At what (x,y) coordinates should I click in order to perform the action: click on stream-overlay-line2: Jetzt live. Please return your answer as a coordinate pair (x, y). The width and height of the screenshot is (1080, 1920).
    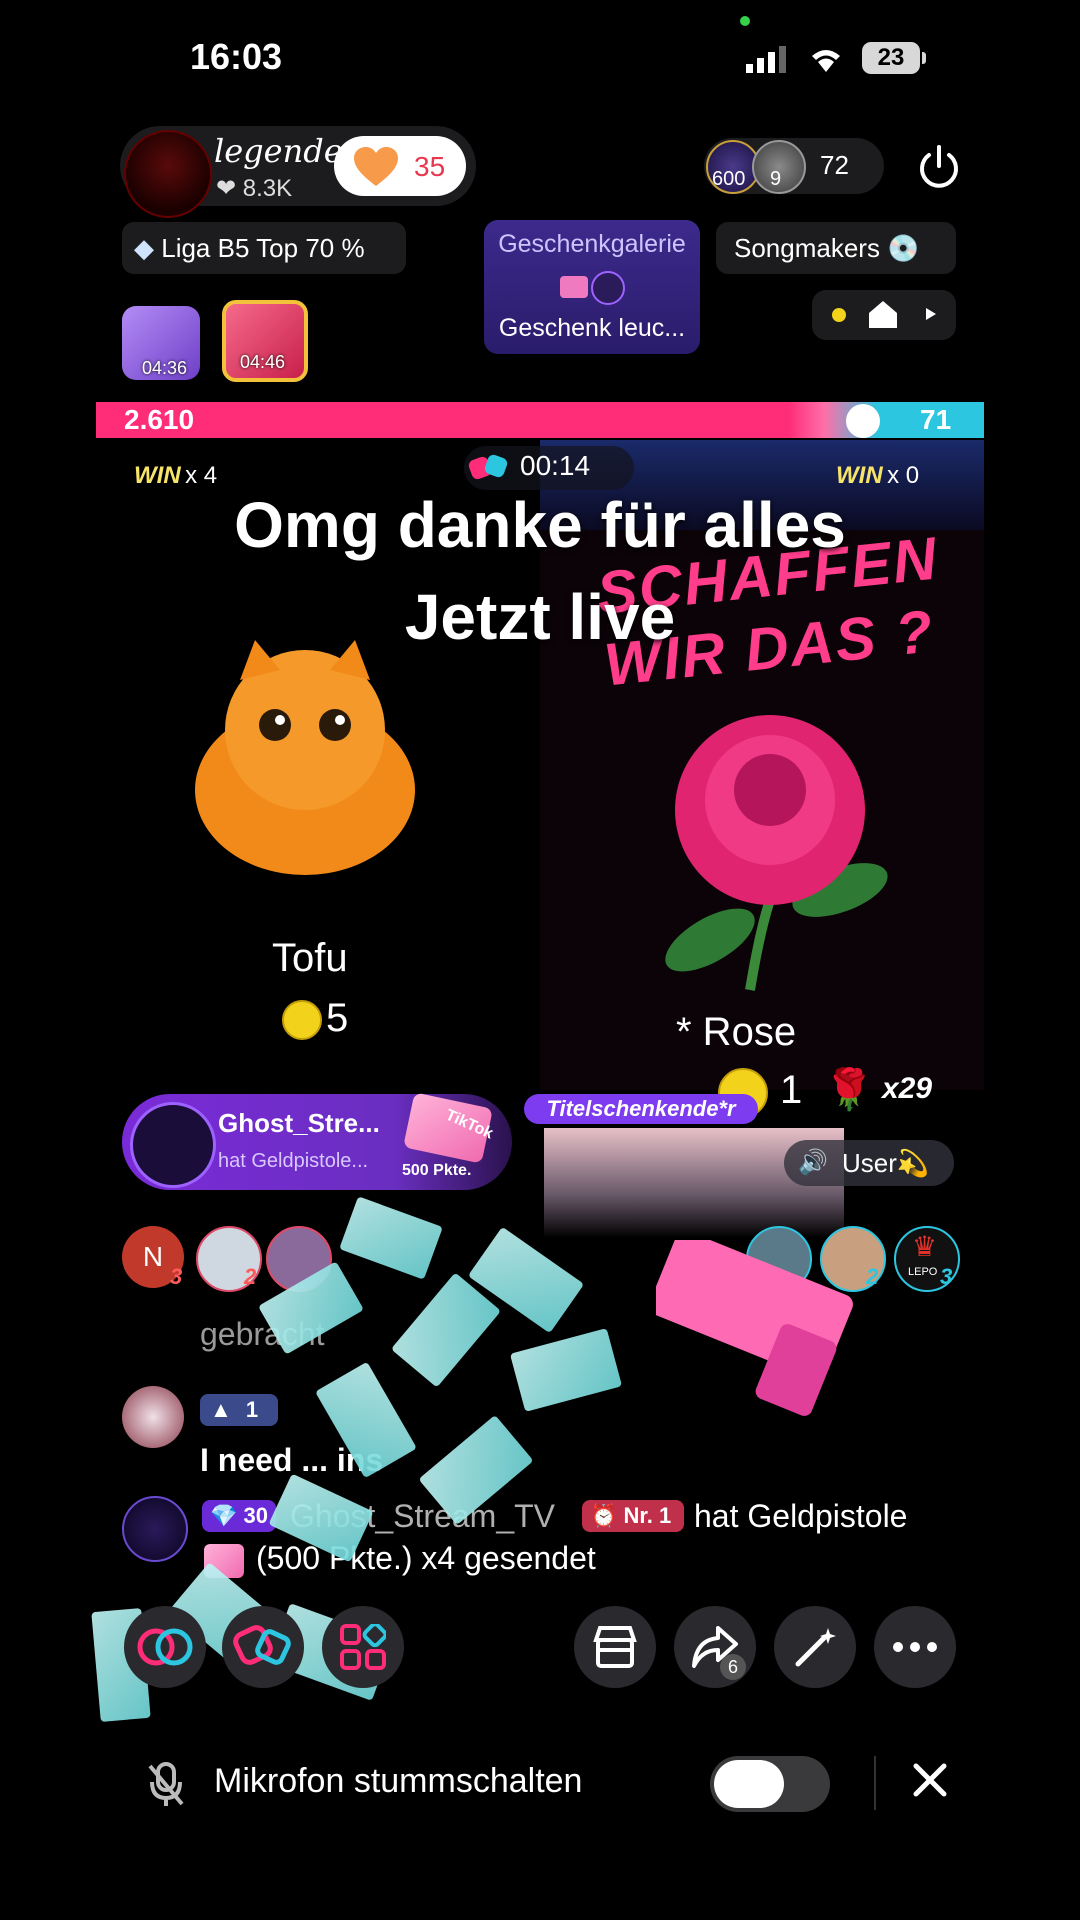
    Looking at the image, I should click on (540, 617).